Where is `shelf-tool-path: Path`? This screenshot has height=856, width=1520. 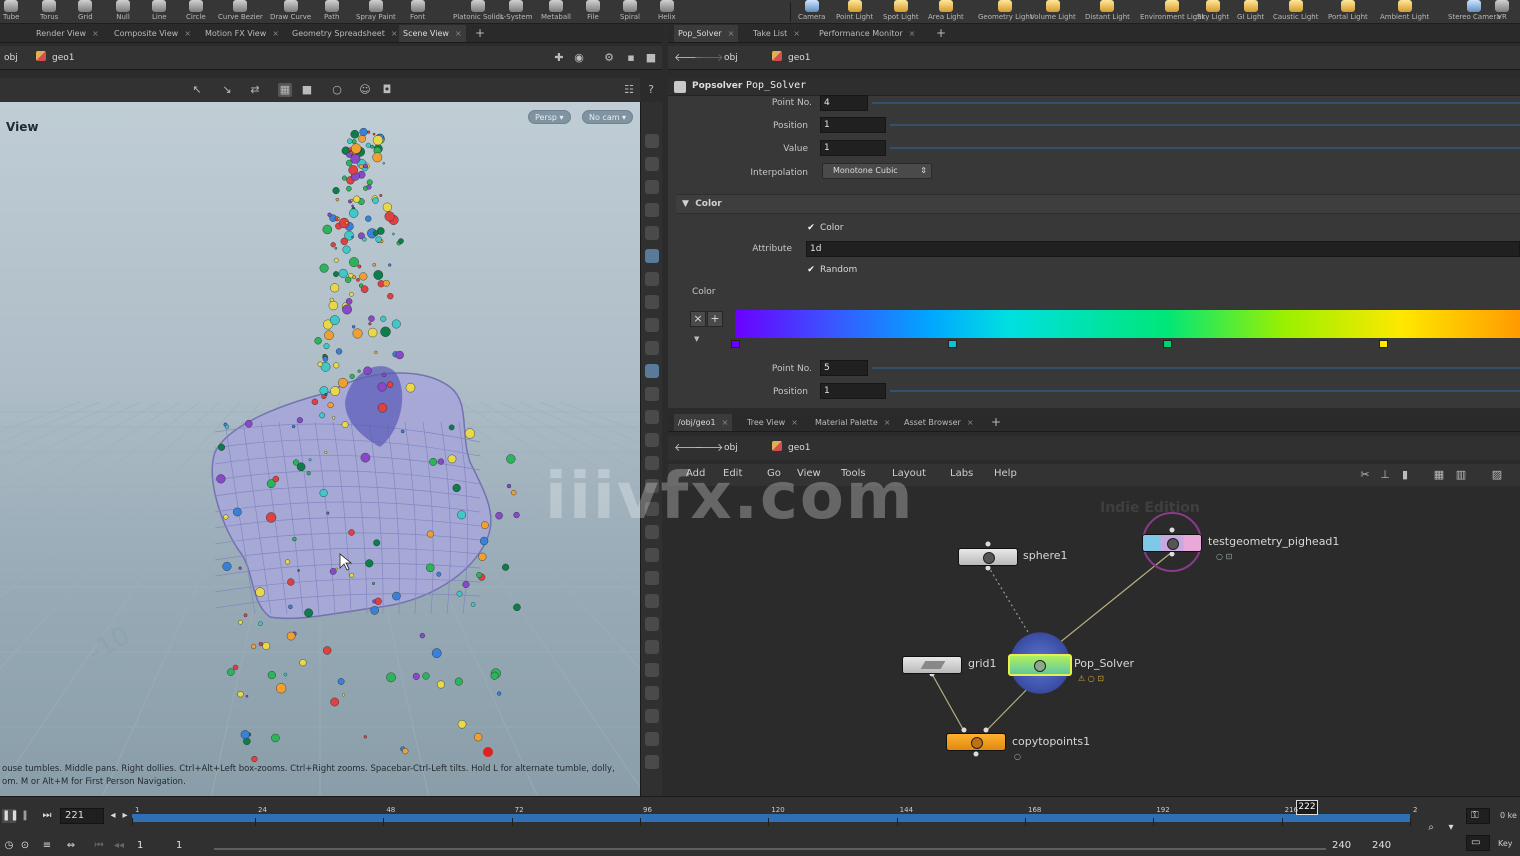 shelf-tool-path: Path is located at coordinates (331, 11).